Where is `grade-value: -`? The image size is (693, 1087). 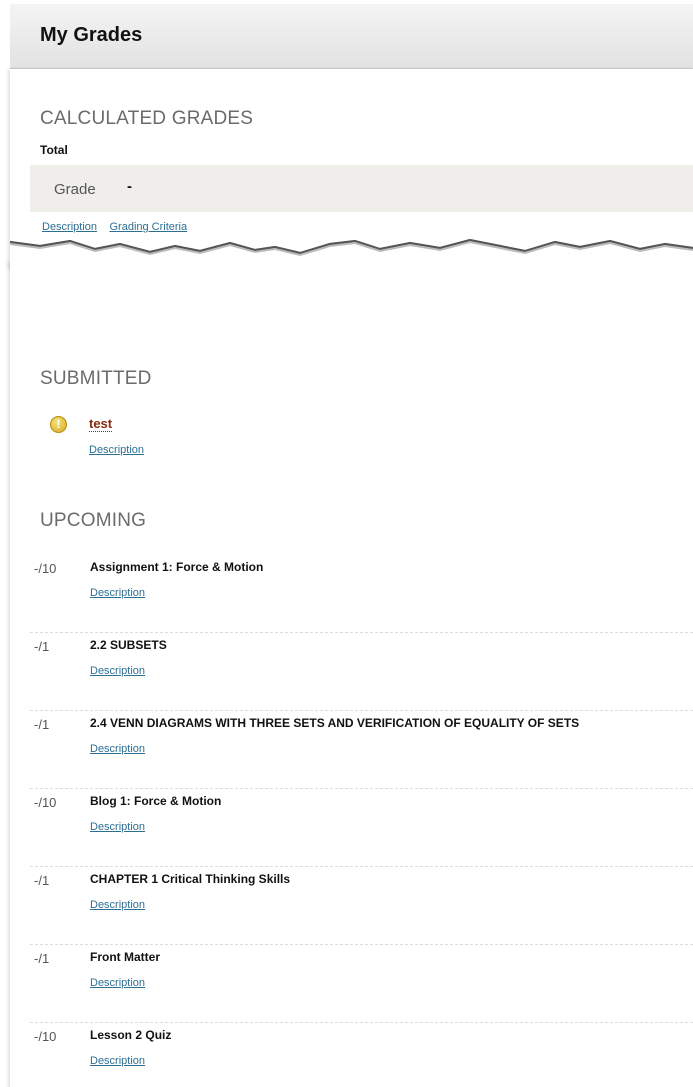 grade-value: - is located at coordinates (129, 186).